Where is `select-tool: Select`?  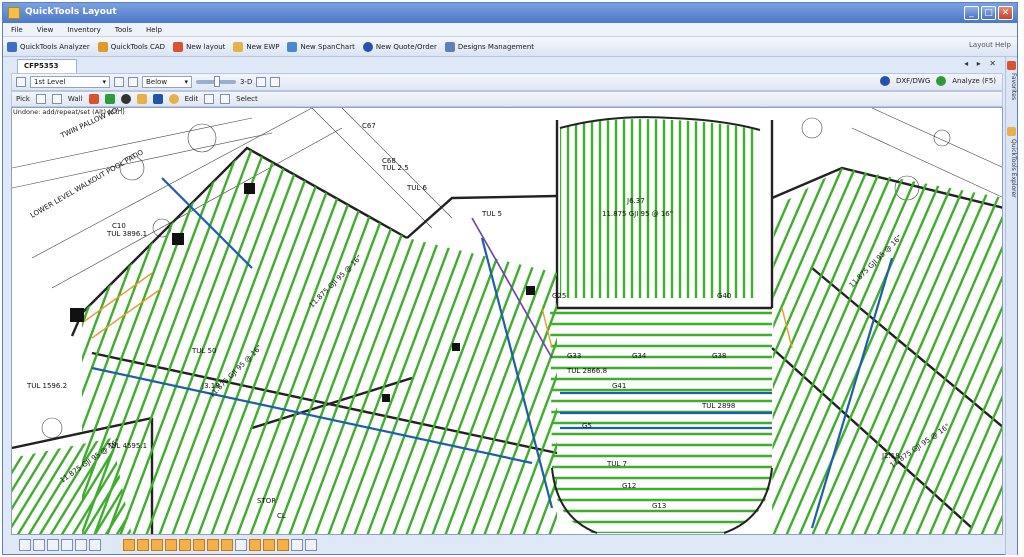
select-tool: Select is located at coordinates (247, 99).